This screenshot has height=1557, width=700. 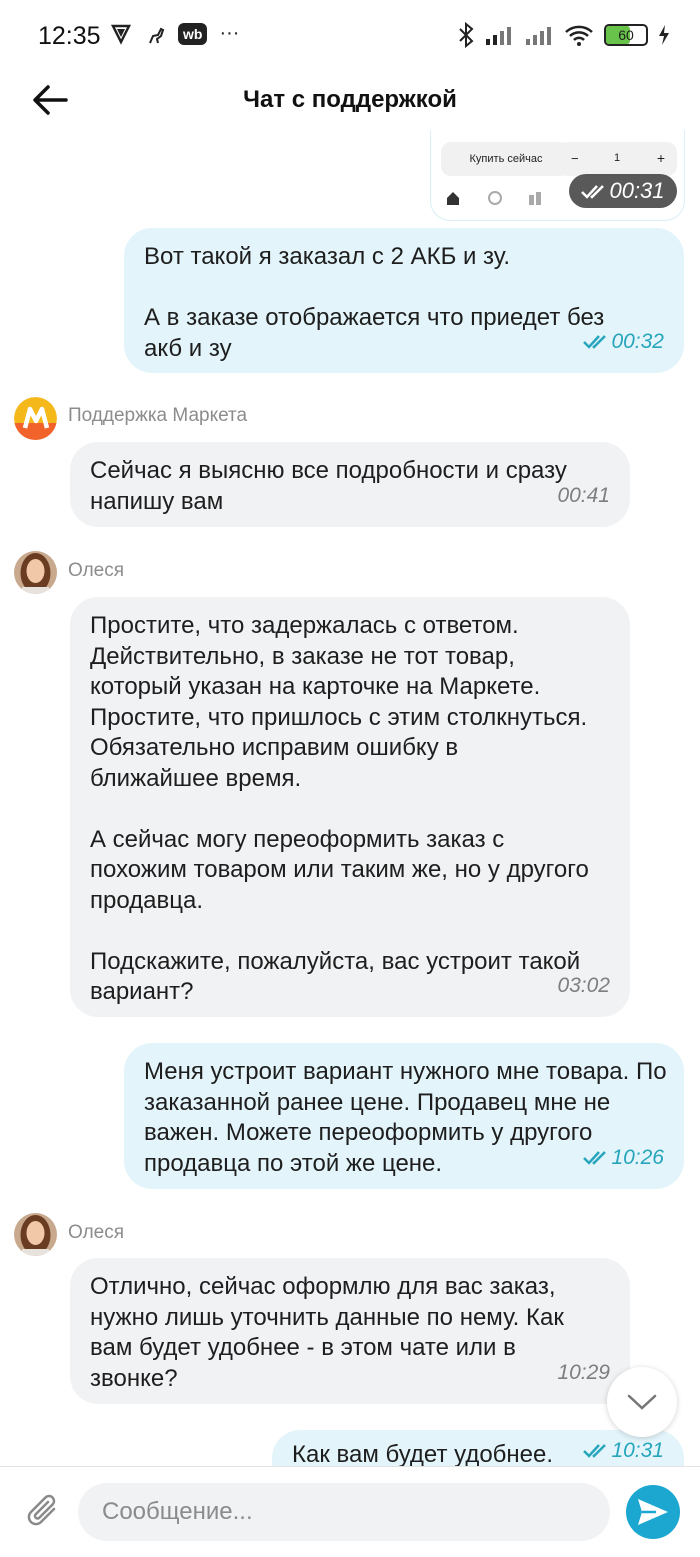 What do you see at coordinates (535, 198) in the screenshot?
I see `screenshot-cart-icon` at bounding box center [535, 198].